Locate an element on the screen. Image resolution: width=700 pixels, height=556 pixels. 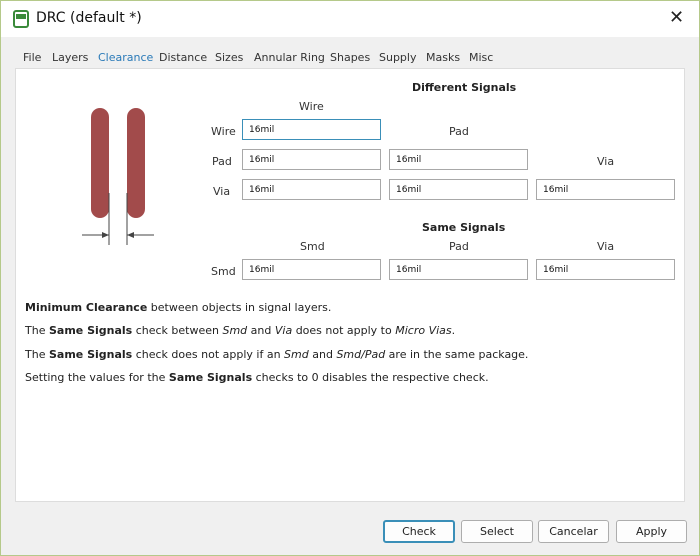
select-button: Select is located at coordinates (497, 531).